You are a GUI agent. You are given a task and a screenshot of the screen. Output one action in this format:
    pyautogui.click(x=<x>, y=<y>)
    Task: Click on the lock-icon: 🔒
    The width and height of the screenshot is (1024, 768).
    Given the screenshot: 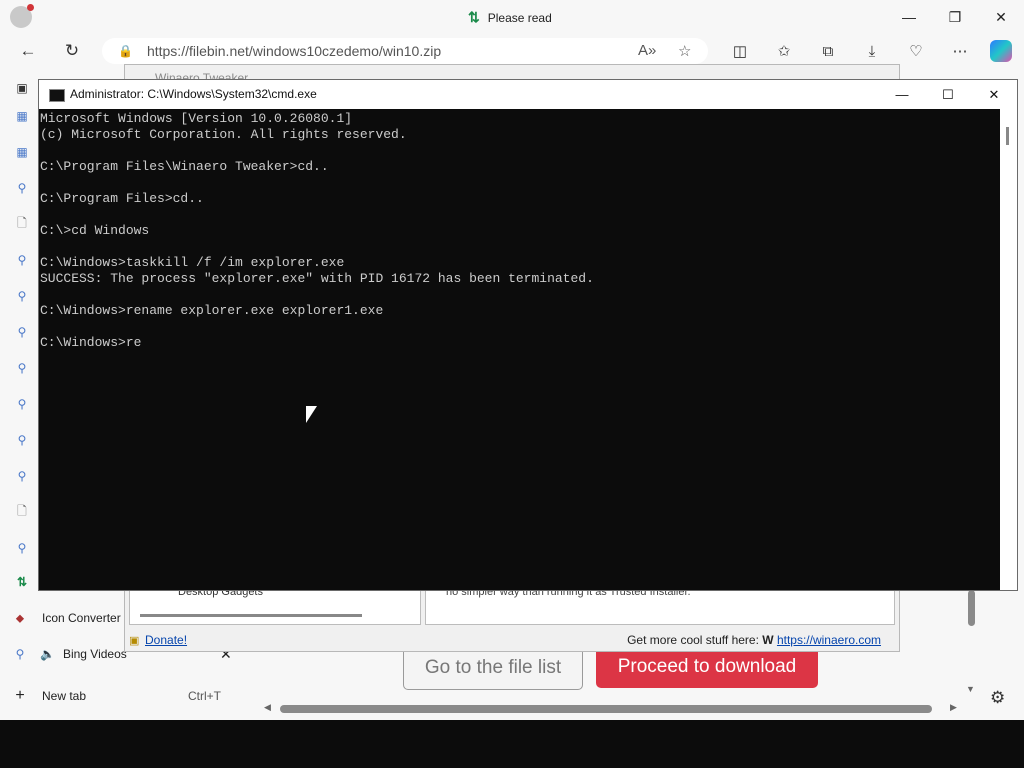 What is the action you would take?
    pyautogui.click(x=125, y=51)
    